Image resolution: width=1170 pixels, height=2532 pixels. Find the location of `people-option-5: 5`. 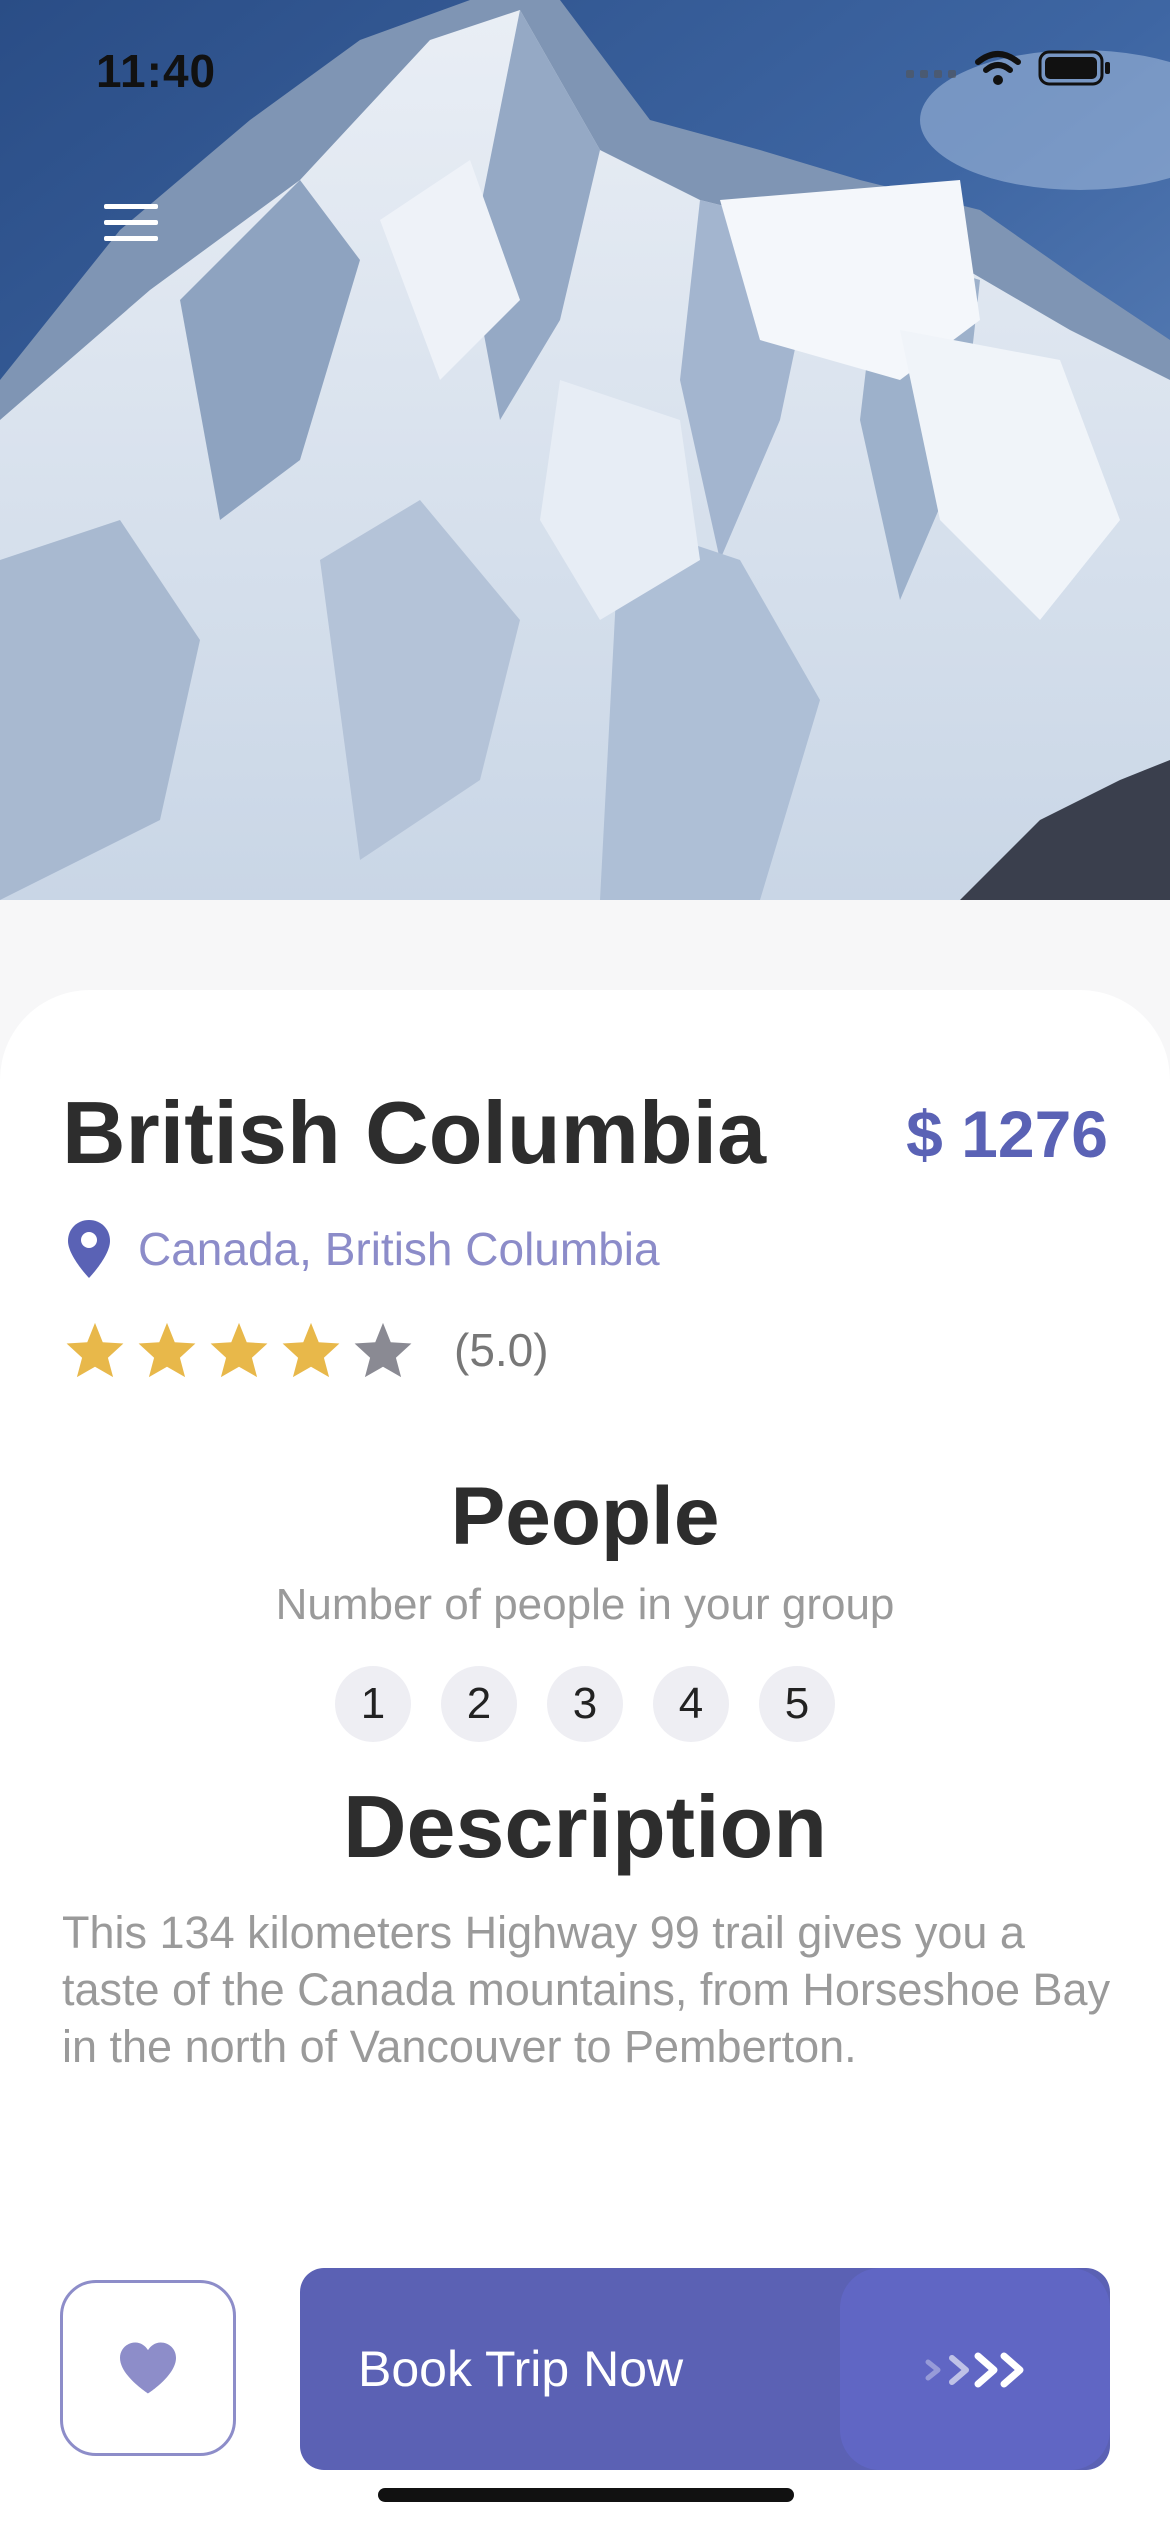

people-option-5: 5 is located at coordinates (797, 1704).